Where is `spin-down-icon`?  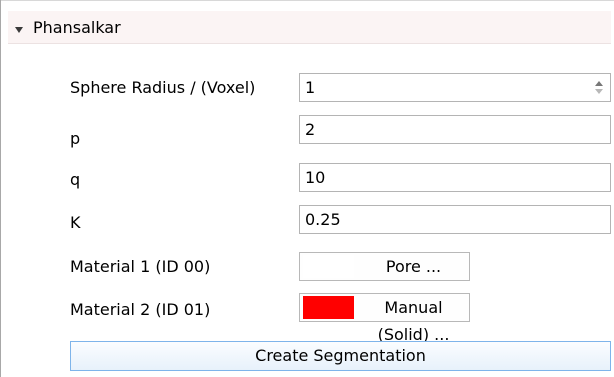
spin-down-icon is located at coordinates (599, 91).